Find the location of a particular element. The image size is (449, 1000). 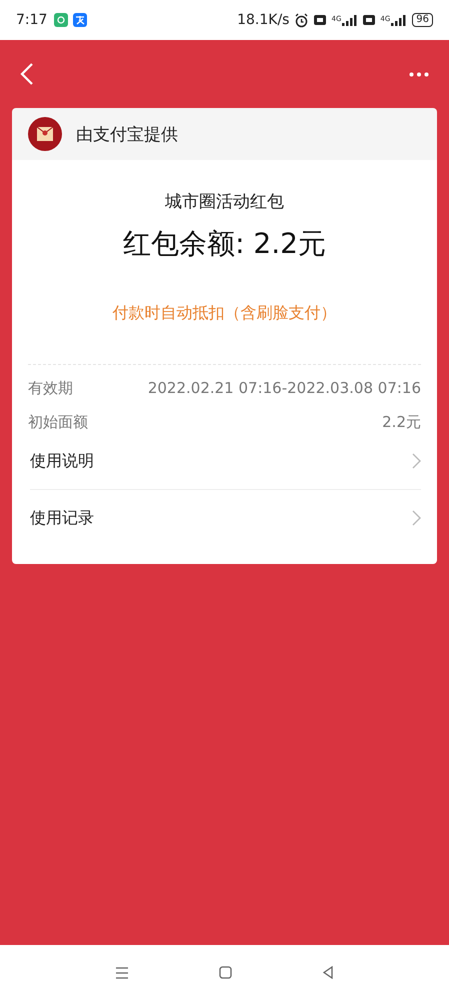

envelope-icon is located at coordinates (45, 134).